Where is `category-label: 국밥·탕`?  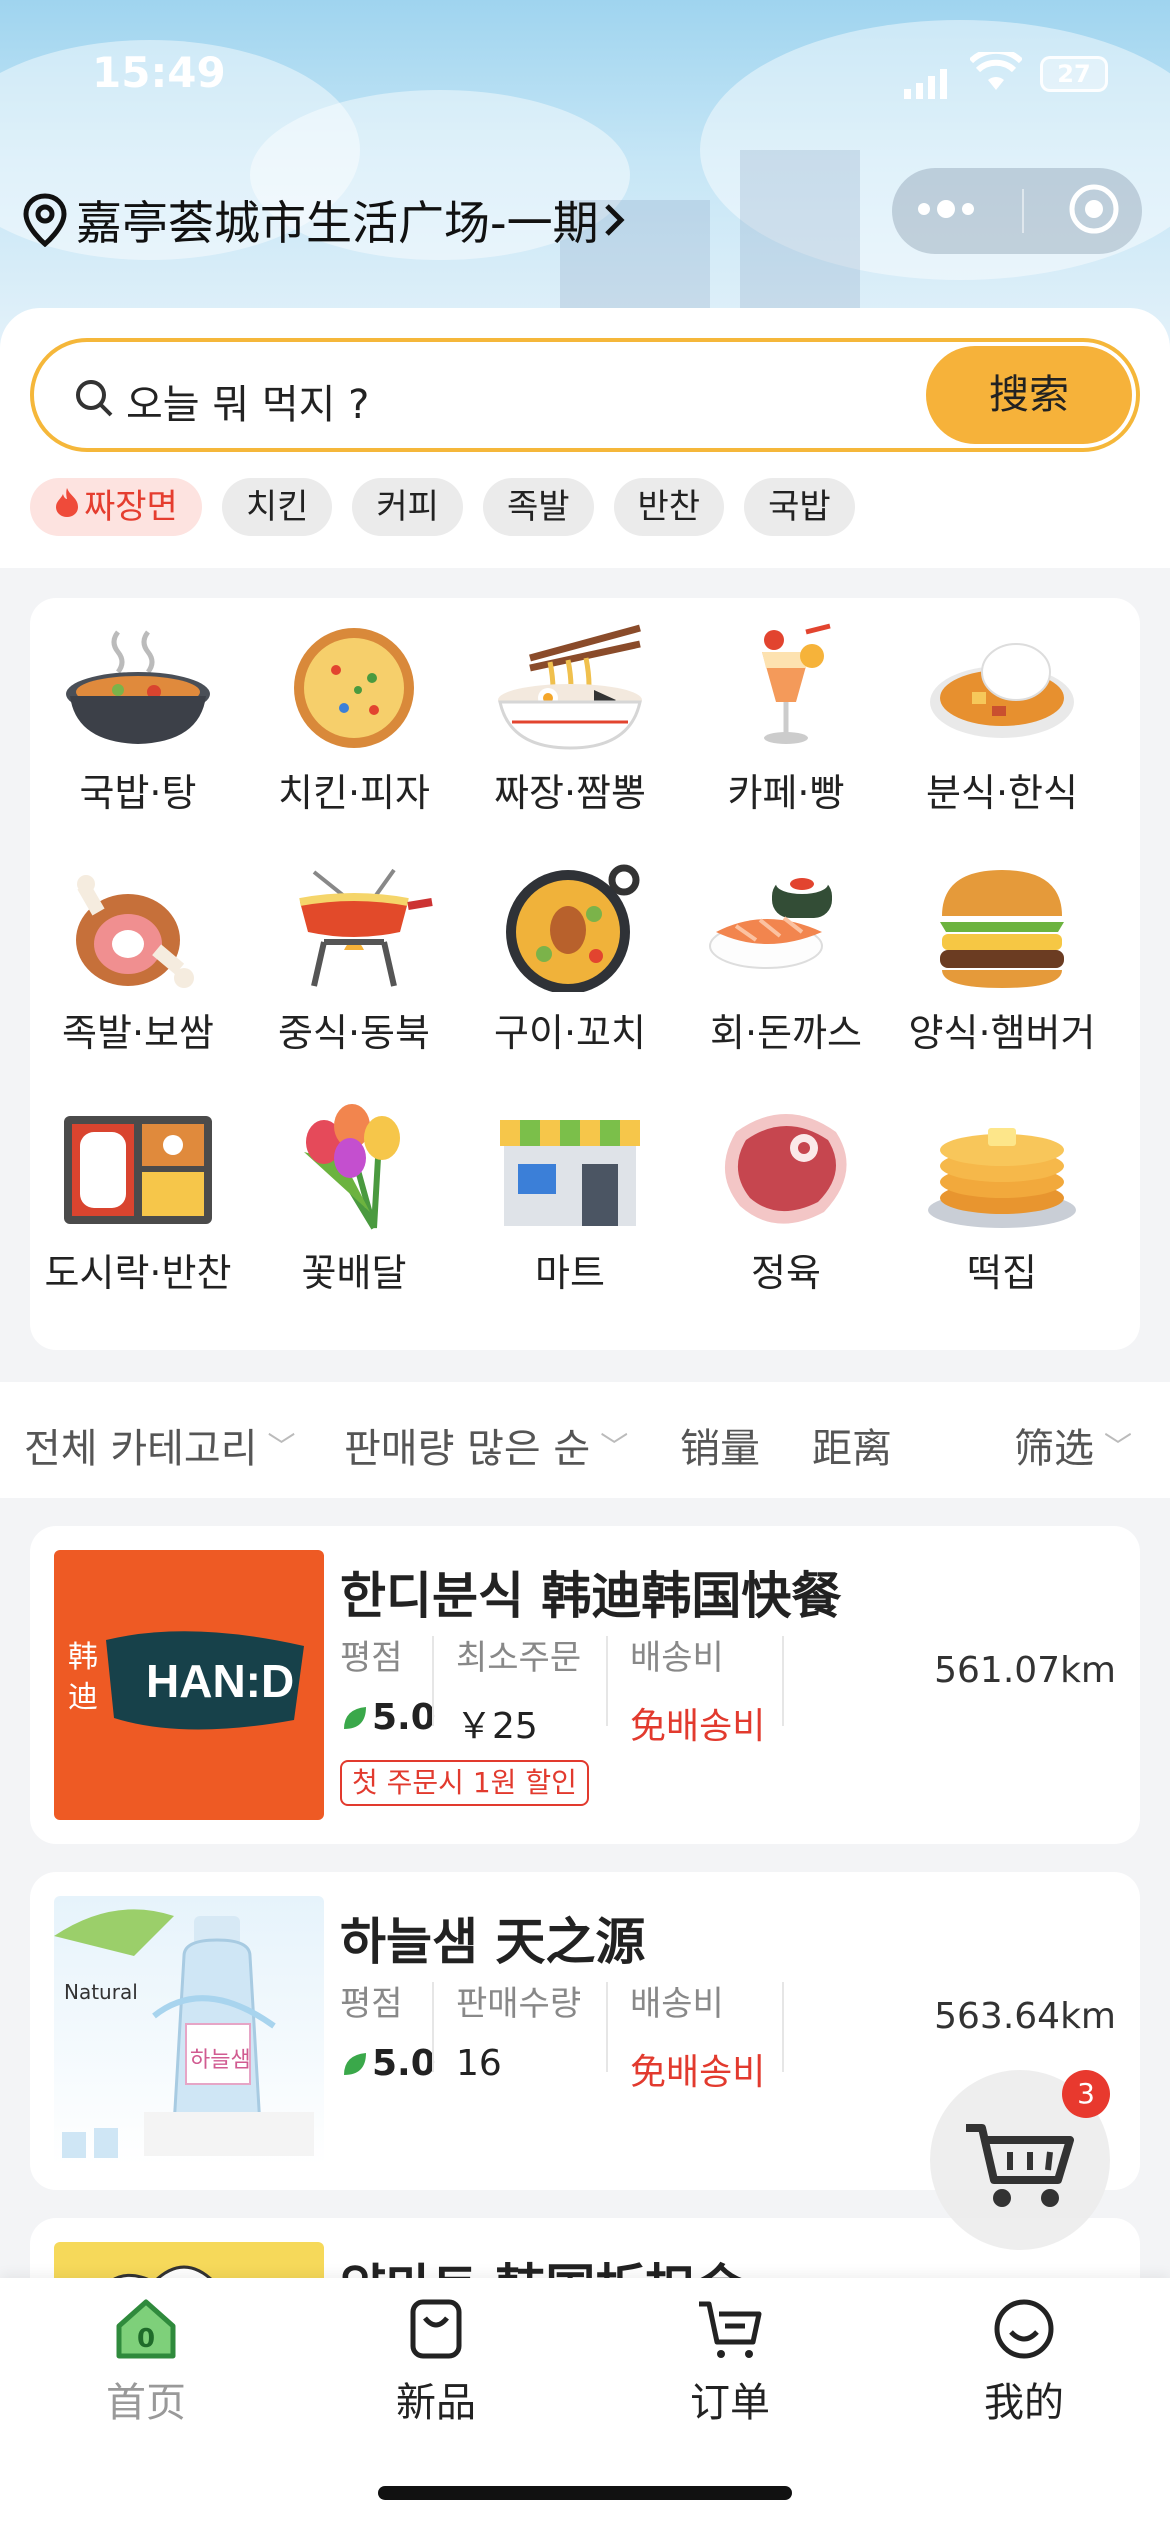 category-label: 국밥·탕 is located at coordinates (138, 793).